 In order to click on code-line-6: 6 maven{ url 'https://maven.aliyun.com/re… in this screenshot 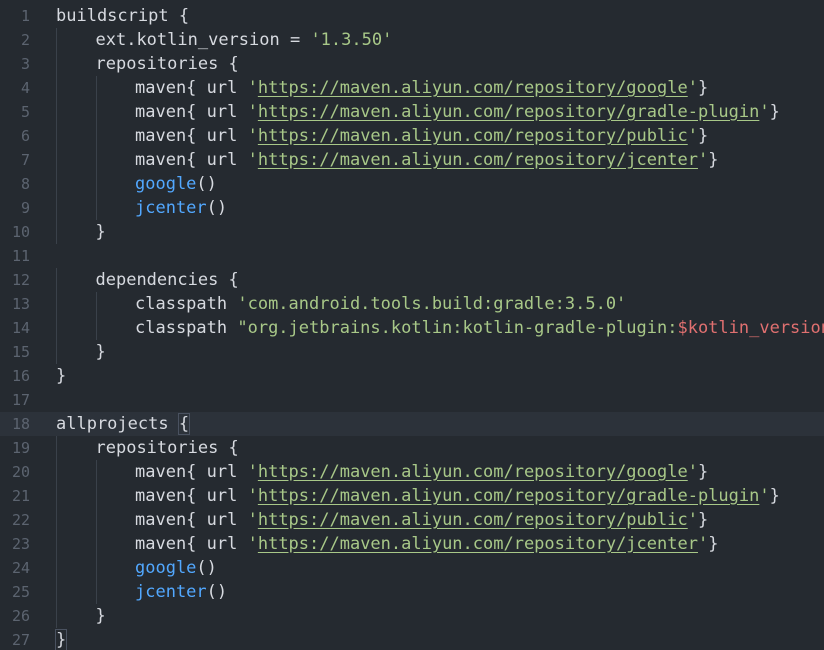, I will do `click(412, 136)`.